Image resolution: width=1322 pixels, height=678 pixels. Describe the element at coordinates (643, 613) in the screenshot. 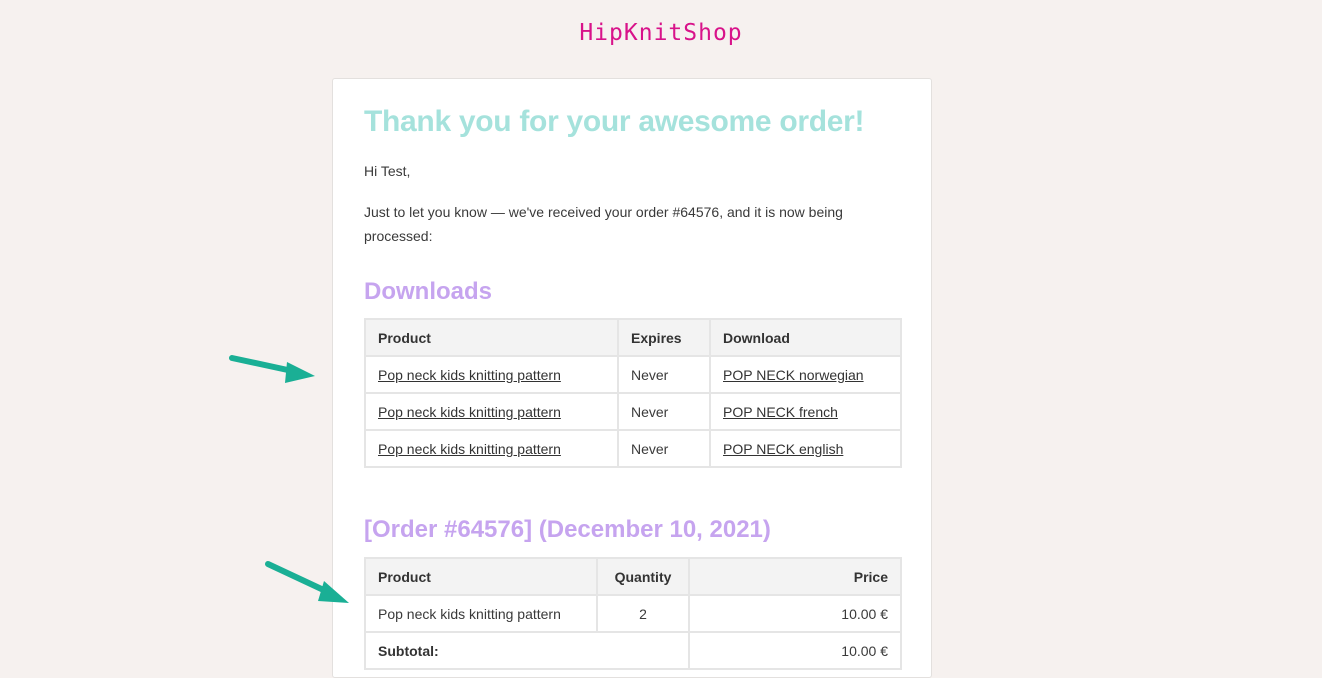

I see `quantity-cell: 2` at that location.